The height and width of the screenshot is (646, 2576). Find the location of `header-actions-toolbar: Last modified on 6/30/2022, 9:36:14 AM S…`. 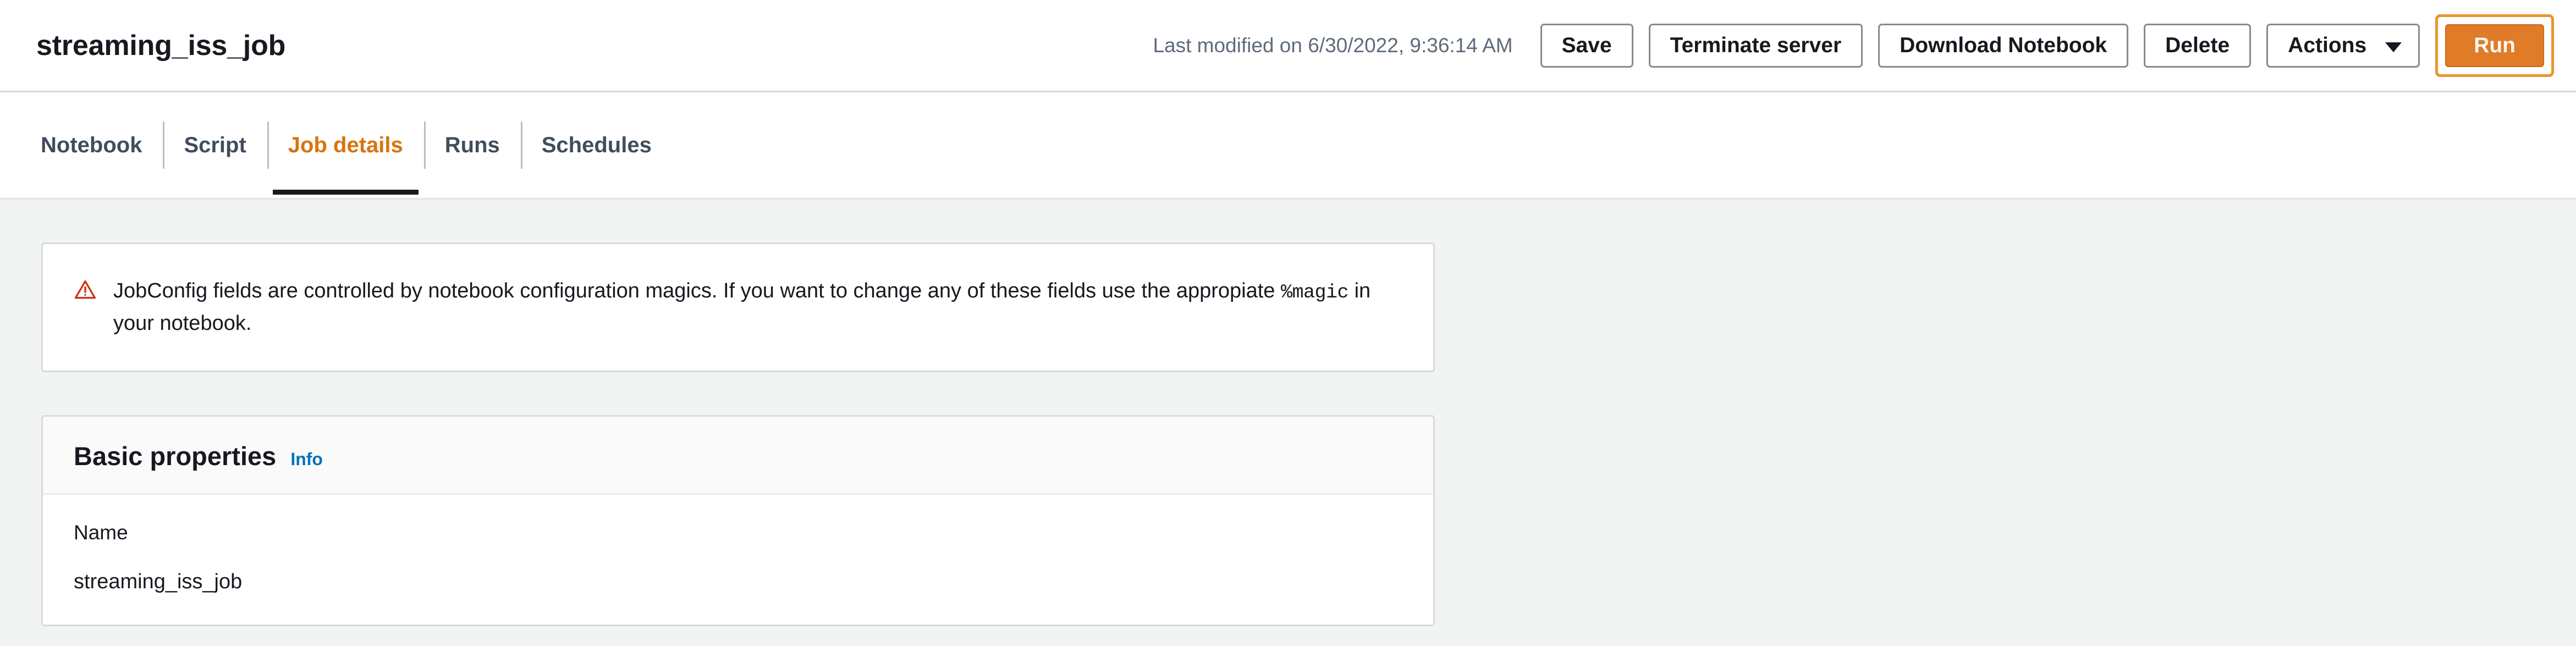

header-actions-toolbar: Last modified on 6/30/2022, 9:36:14 AM S… is located at coordinates (1853, 45).